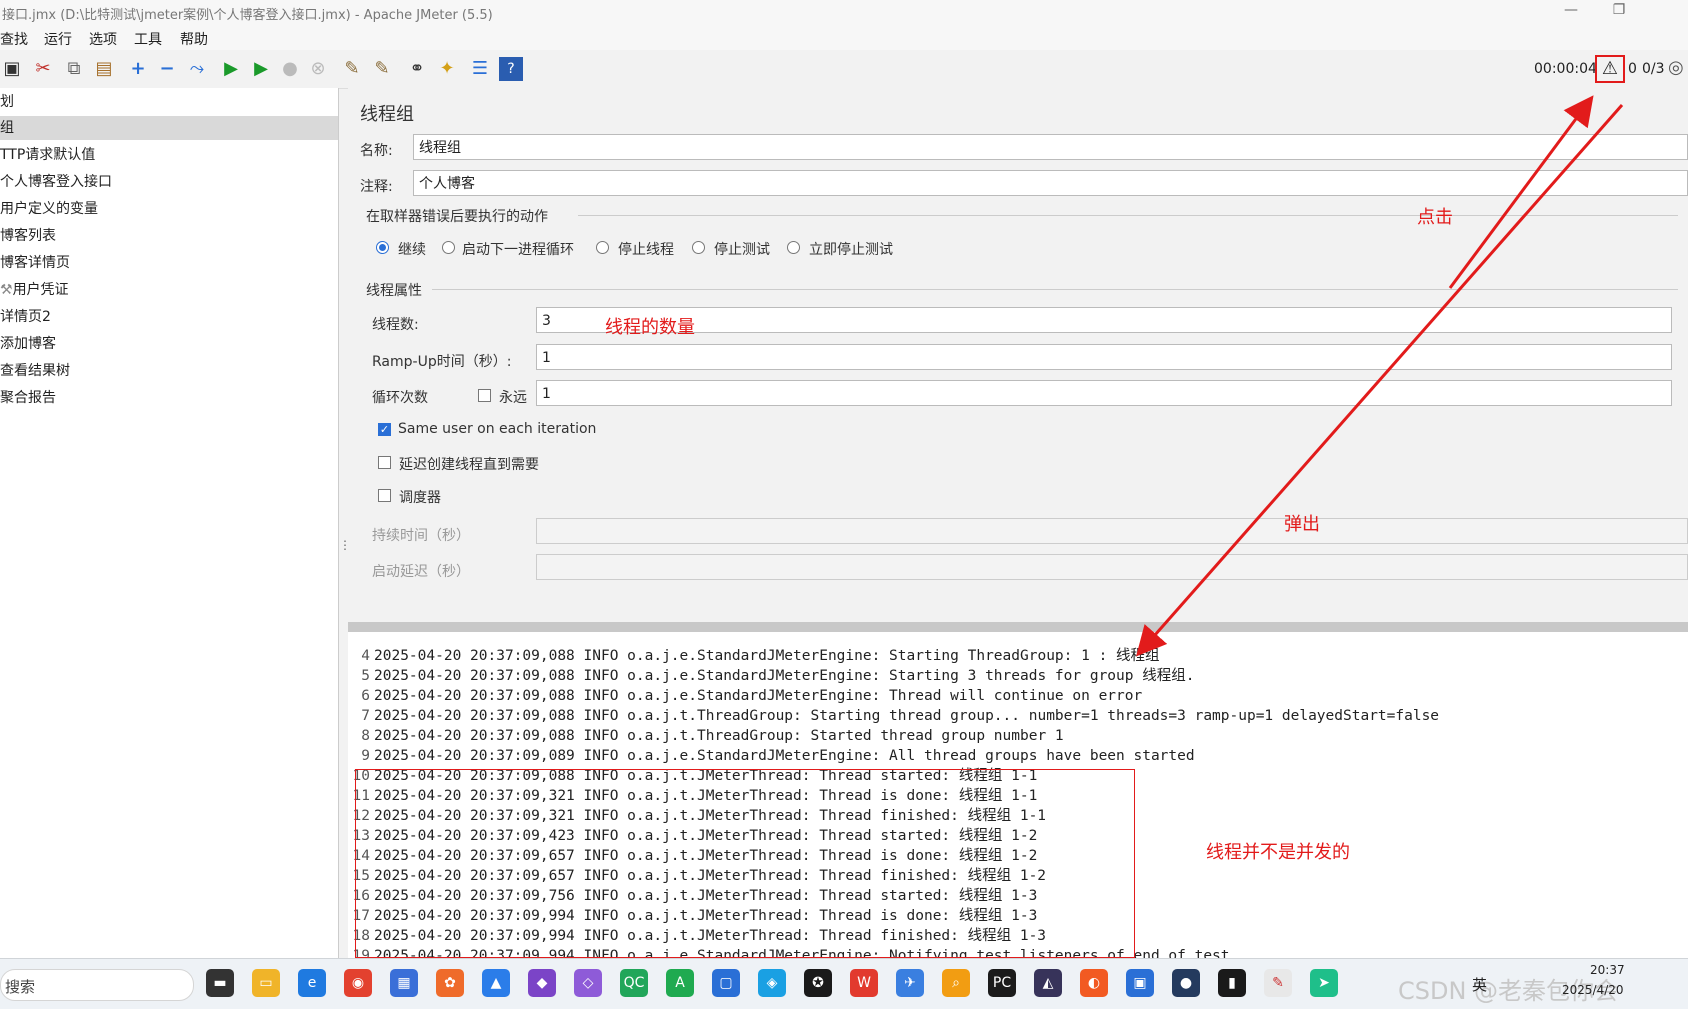  What do you see at coordinates (1479, 984) in the screenshot?
I see `language-indicator: 英` at bounding box center [1479, 984].